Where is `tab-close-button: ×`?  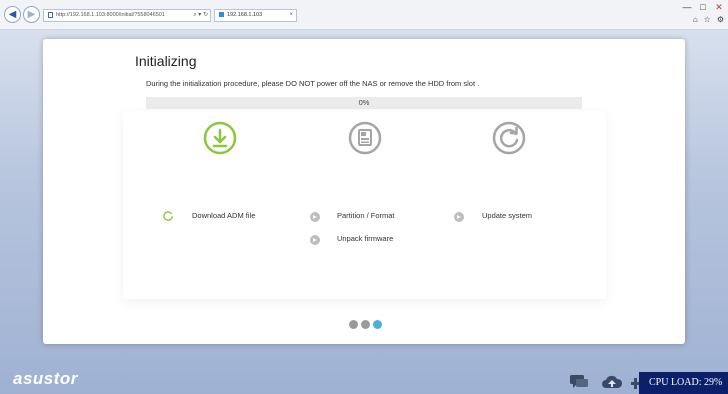
tab-close-button: × is located at coordinates (291, 15).